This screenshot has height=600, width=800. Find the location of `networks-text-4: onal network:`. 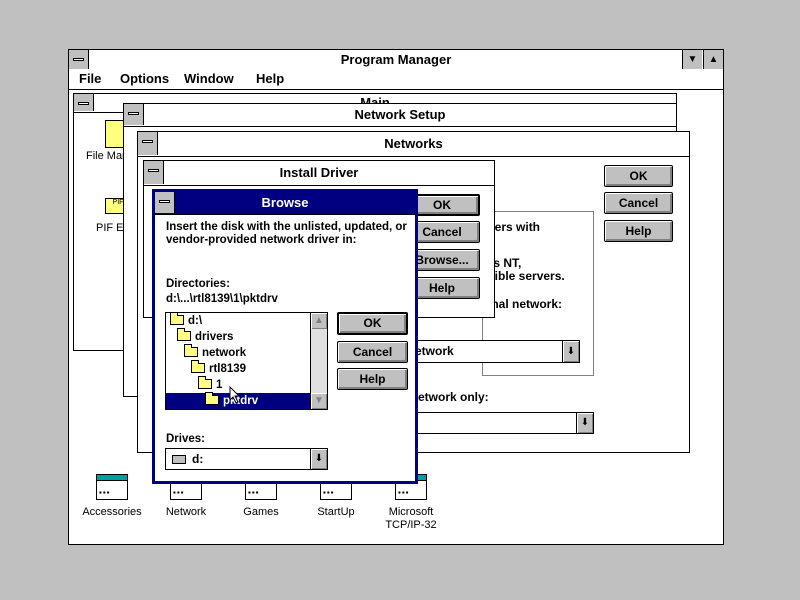

networks-text-4: onal network: is located at coordinates (523, 304).